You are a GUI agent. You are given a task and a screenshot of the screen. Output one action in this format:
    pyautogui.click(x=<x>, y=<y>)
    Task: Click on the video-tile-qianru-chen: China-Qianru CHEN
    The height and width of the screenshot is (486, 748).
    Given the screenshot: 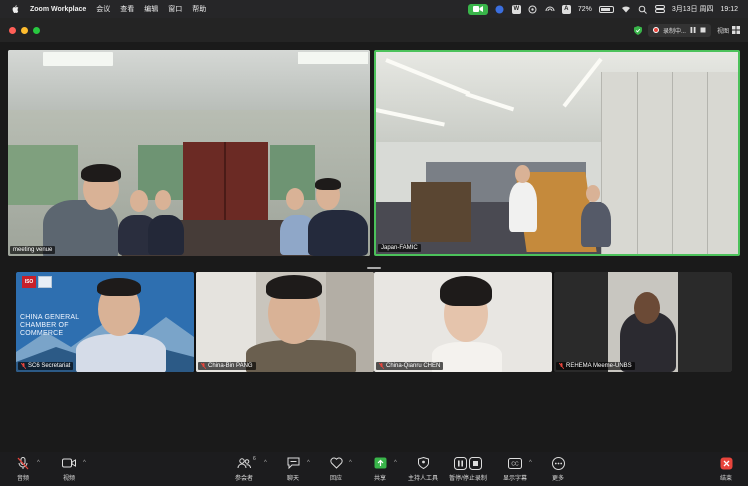 What is the action you would take?
    pyautogui.click(x=463, y=322)
    